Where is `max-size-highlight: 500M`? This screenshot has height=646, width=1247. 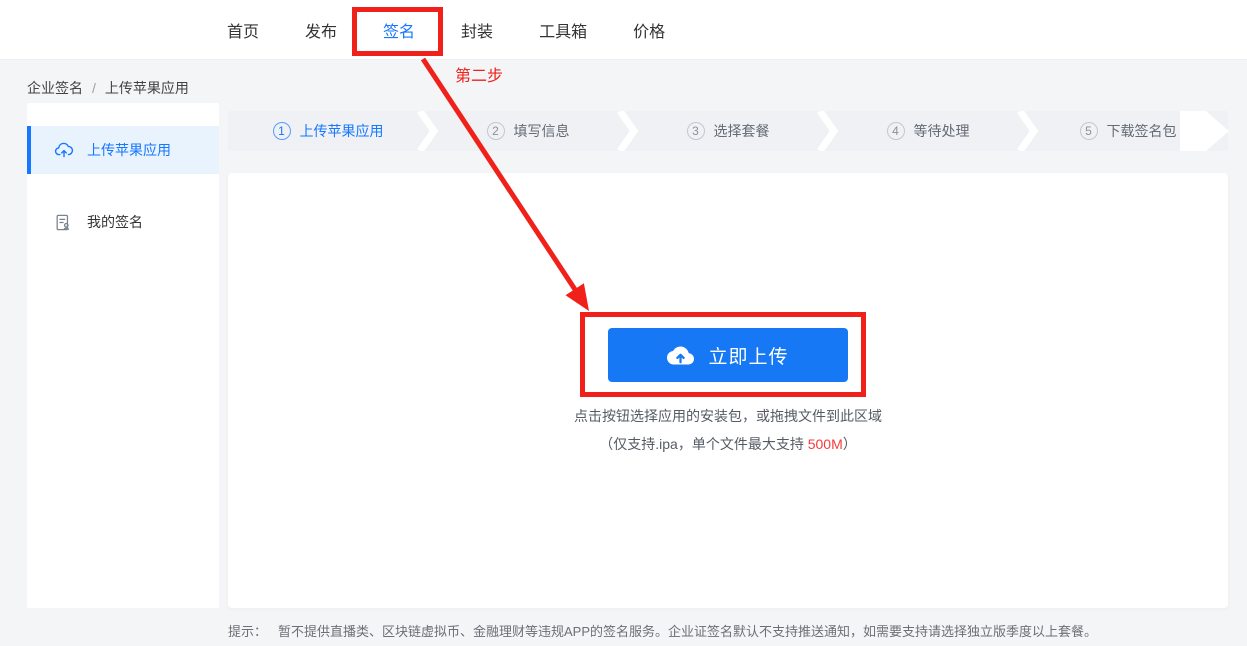
max-size-highlight: 500M is located at coordinates (825, 444).